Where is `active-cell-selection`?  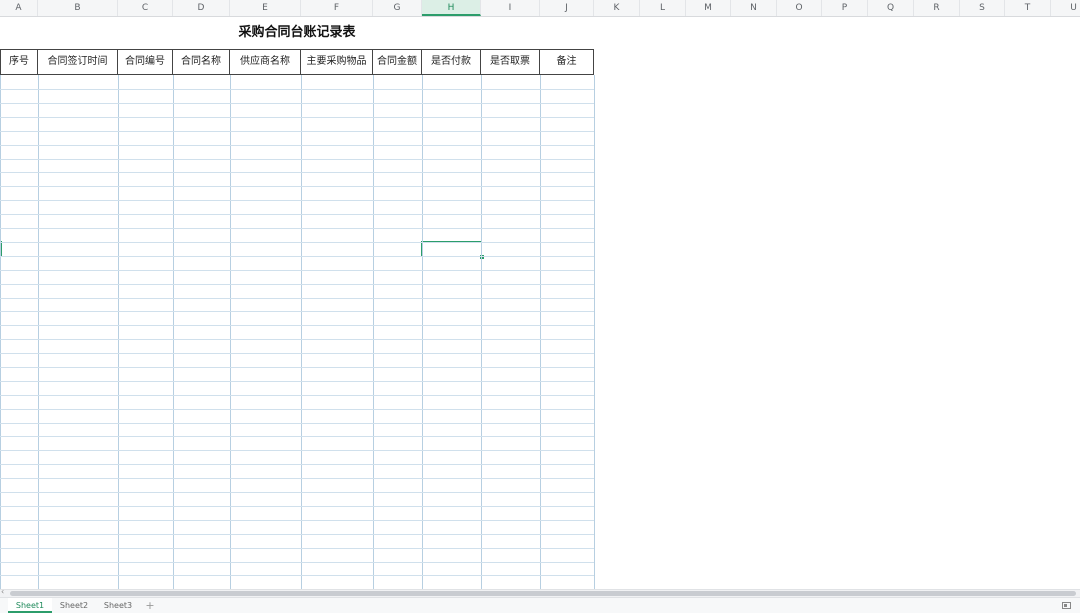
active-cell-selection is located at coordinates (452, 250).